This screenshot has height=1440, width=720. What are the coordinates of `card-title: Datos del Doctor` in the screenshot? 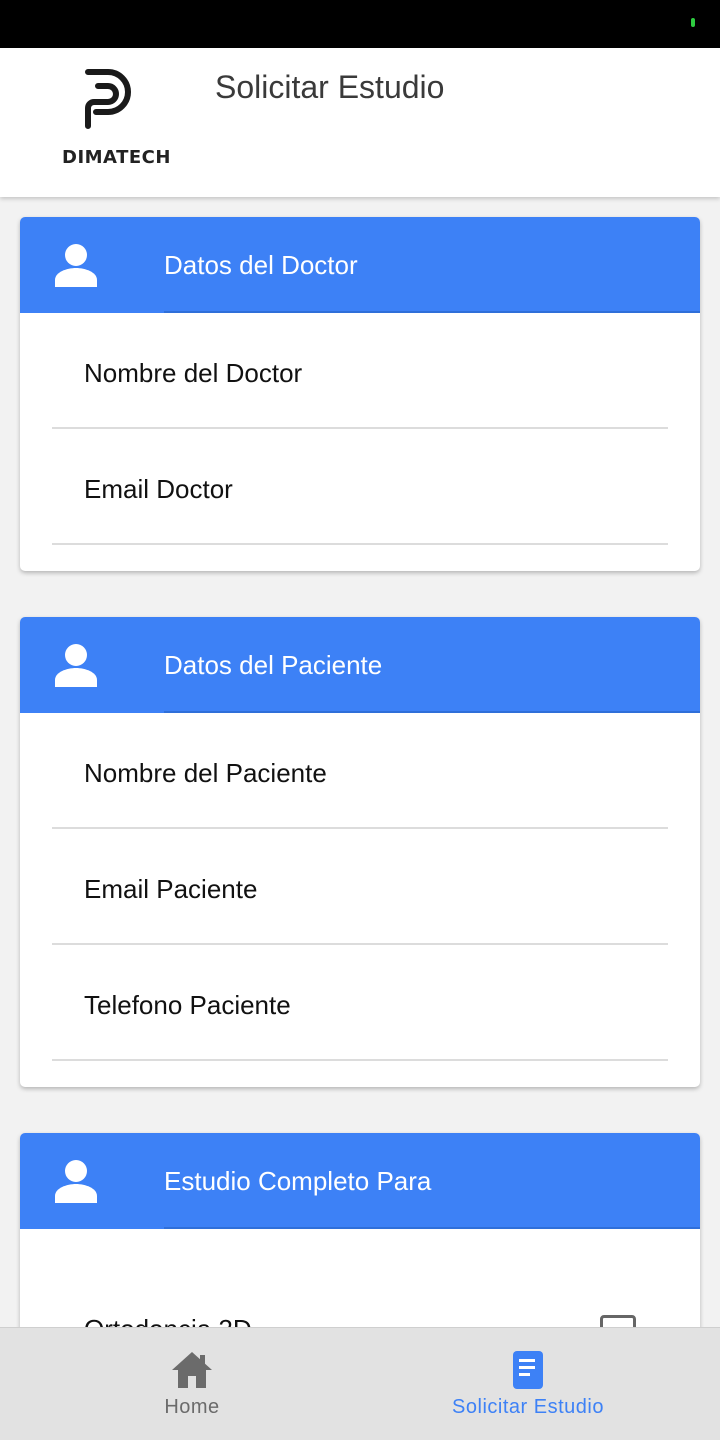 It's located at (261, 265).